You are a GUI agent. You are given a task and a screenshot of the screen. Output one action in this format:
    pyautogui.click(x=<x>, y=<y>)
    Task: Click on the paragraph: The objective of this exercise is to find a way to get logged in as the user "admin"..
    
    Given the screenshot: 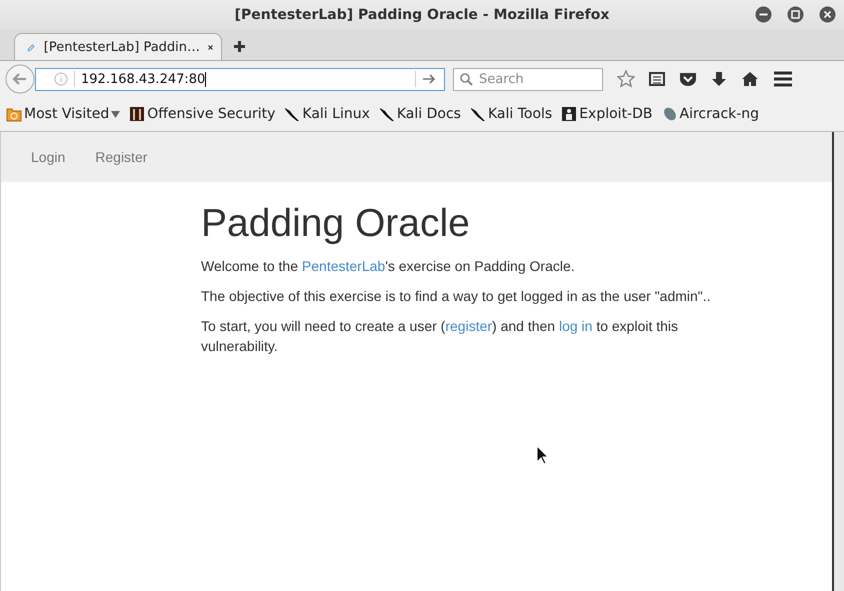 What is the action you would take?
    pyautogui.click(x=456, y=296)
    